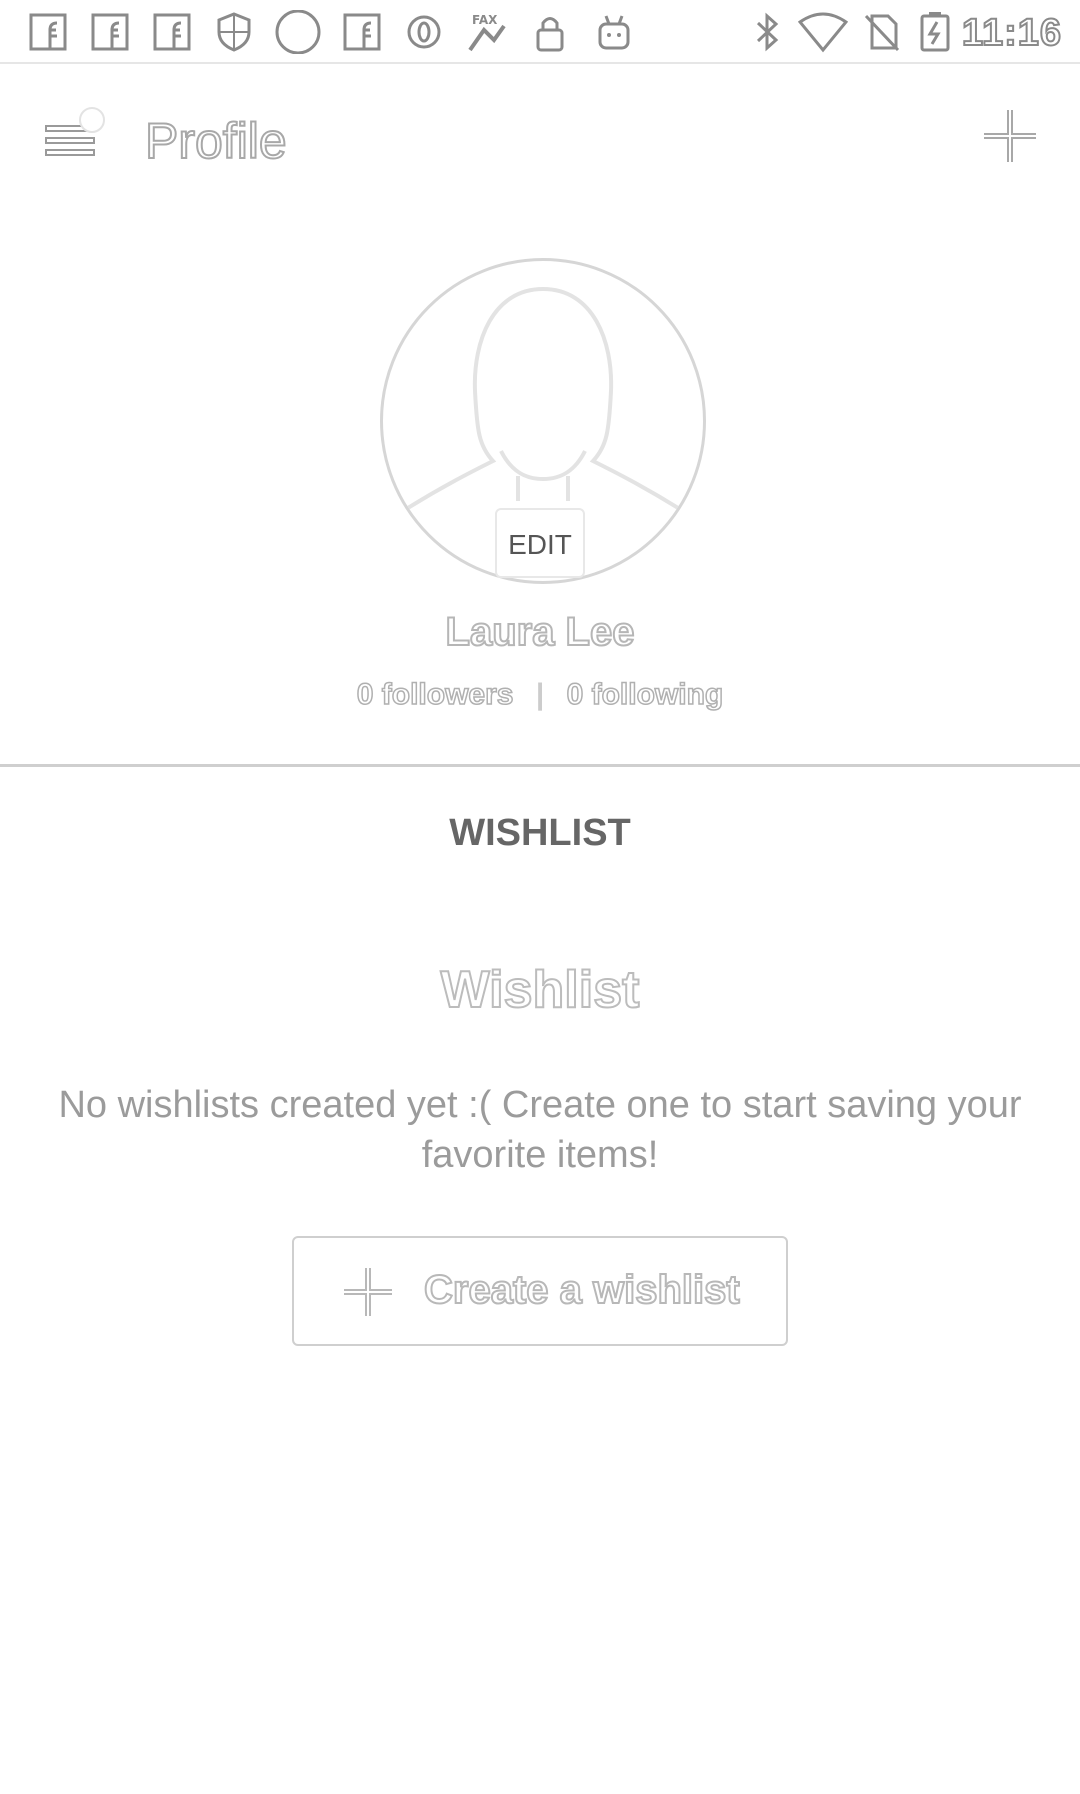  Describe the element at coordinates (550, 32) in the screenshot. I see `lock-icon` at that location.